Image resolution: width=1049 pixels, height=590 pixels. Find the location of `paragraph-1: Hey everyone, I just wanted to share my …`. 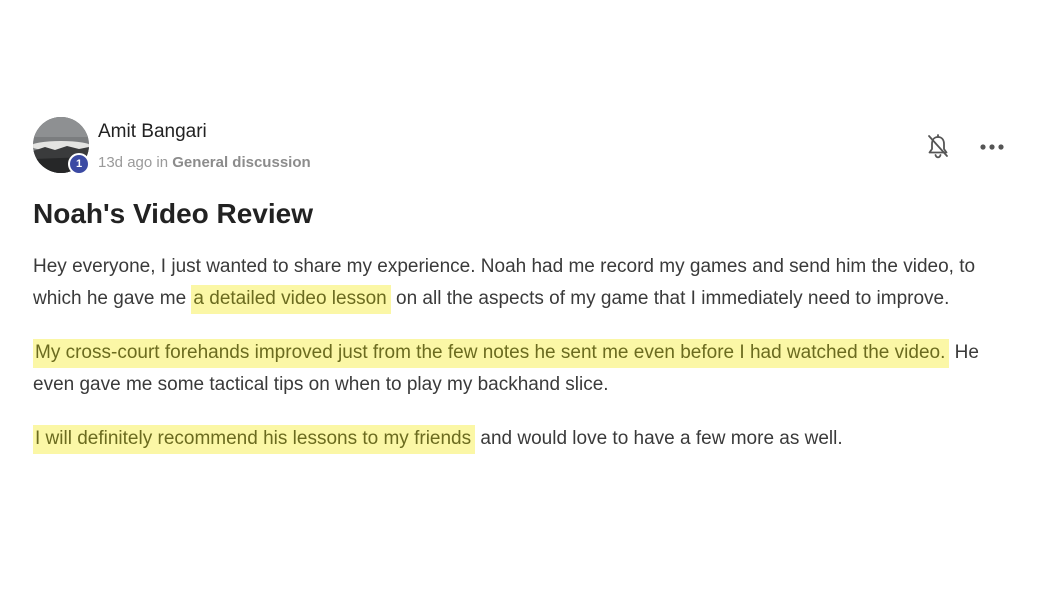

paragraph-1: Hey everyone, I just wanted to share my … is located at coordinates (525, 283).